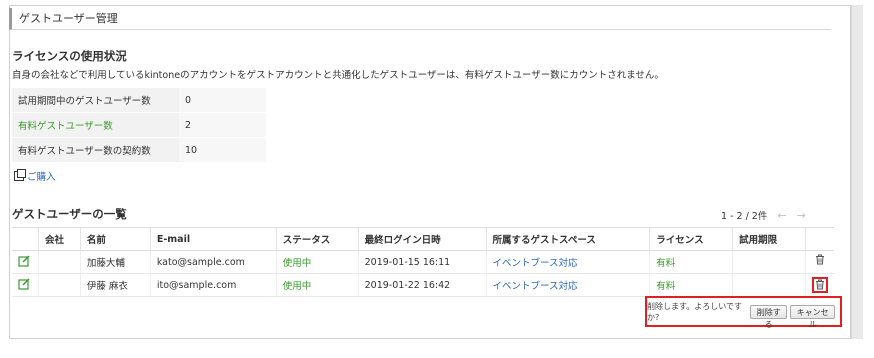 The image size is (874, 358). Describe the element at coordinates (819, 239) in the screenshot. I see `column-header-delete` at that location.